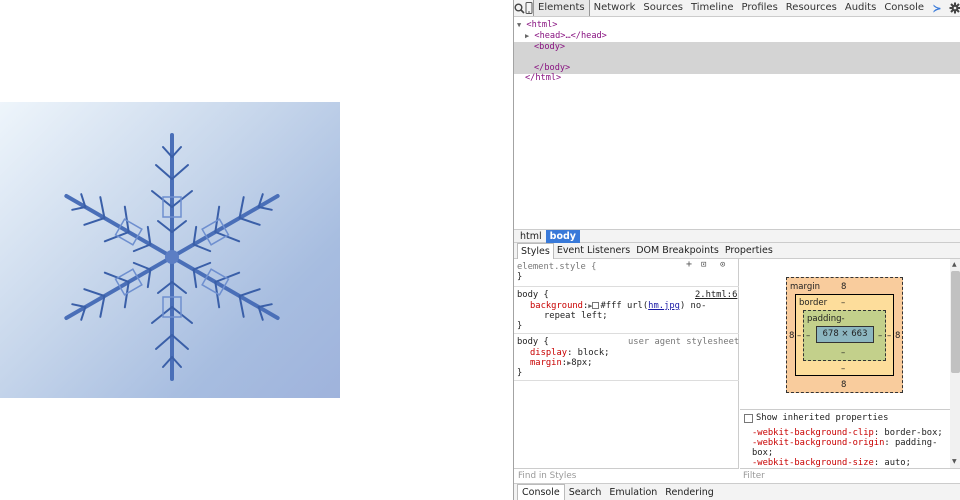  I want to click on property-value: 8px;, so click(582, 363).